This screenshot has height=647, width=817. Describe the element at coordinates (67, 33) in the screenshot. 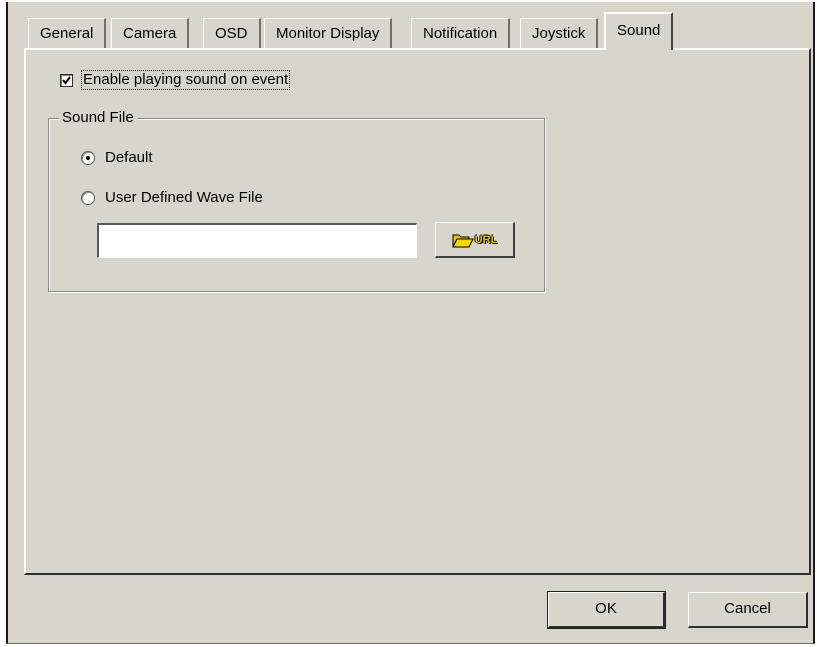

I see `tab-general: General` at that location.